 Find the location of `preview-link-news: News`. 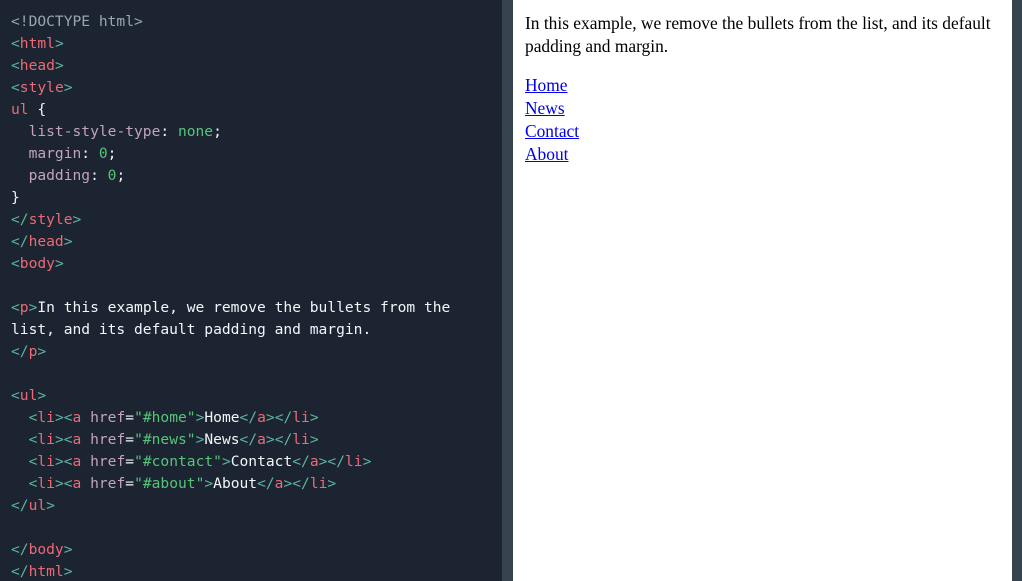

preview-link-news: News is located at coordinates (545, 108).